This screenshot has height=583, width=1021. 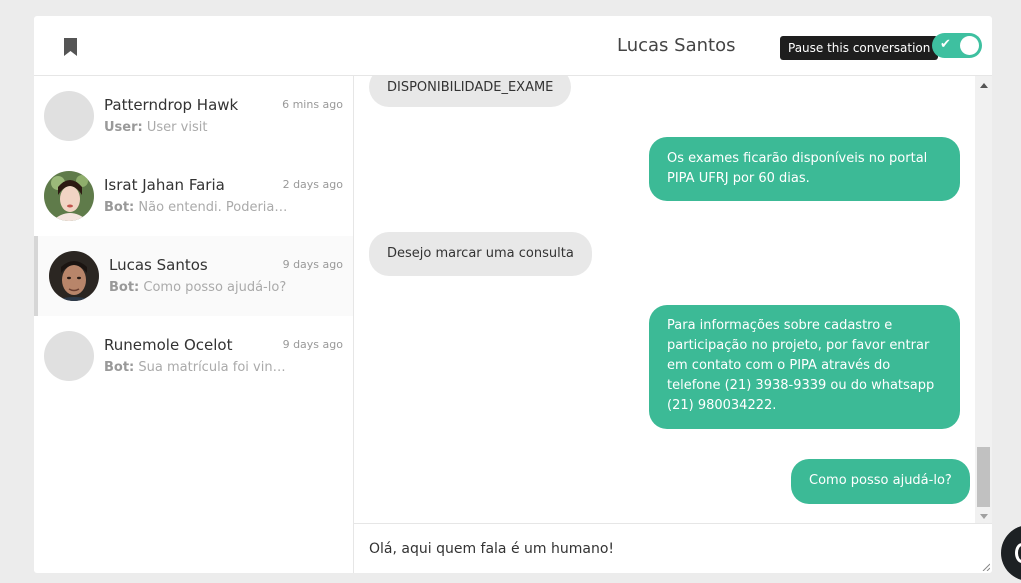 I want to click on scroll-down-arrow-icon, so click(x=984, y=516).